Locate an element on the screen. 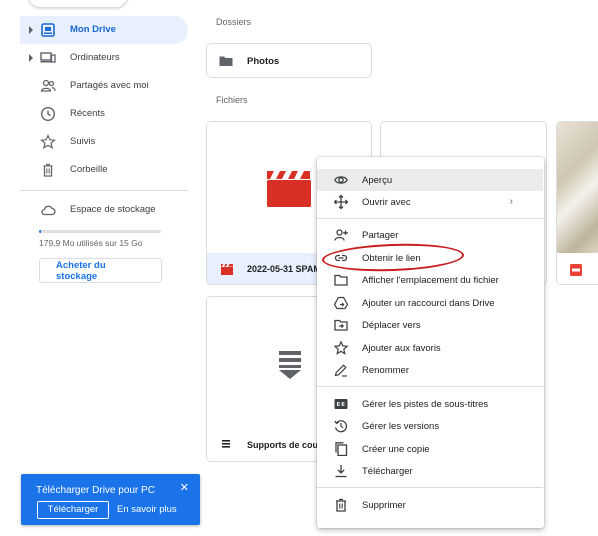 Image resolution: width=598 pixels, height=536 pixels. menu-item-label: Renommer is located at coordinates (385, 370).